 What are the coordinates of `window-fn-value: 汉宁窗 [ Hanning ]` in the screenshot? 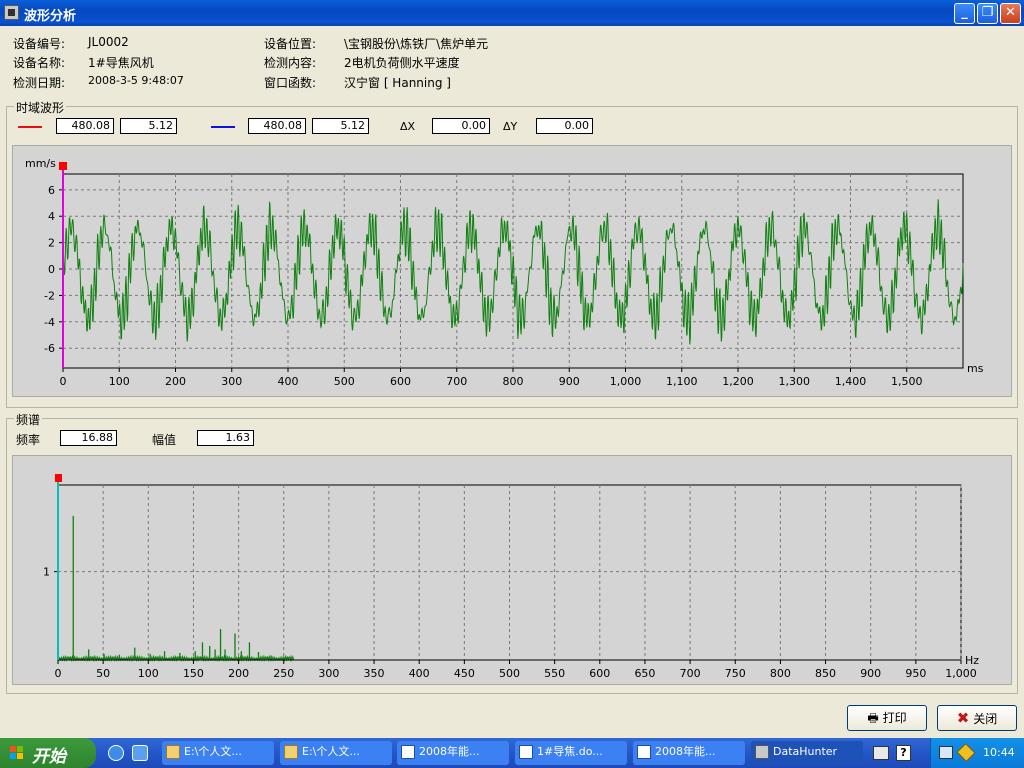 It's located at (397, 83).